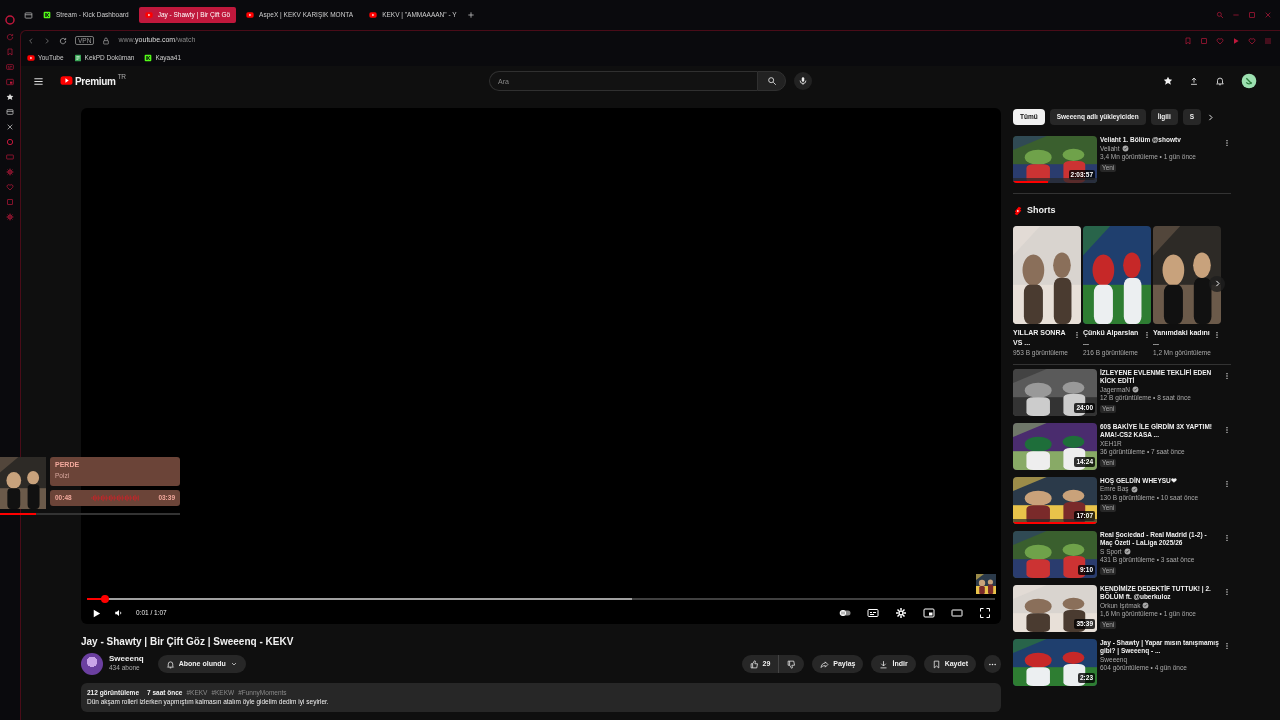 The height and width of the screenshot is (720, 1280). What do you see at coordinates (845, 613) in the screenshot?
I see `autoplay-toggle` at bounding box center [845, 613].